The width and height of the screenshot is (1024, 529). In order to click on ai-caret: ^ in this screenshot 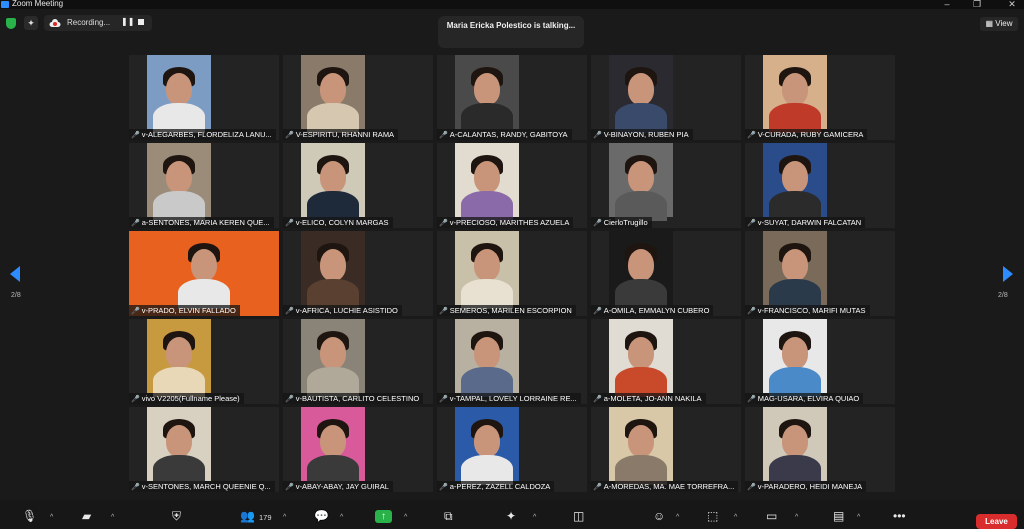, I will do `click(534, 517)`.